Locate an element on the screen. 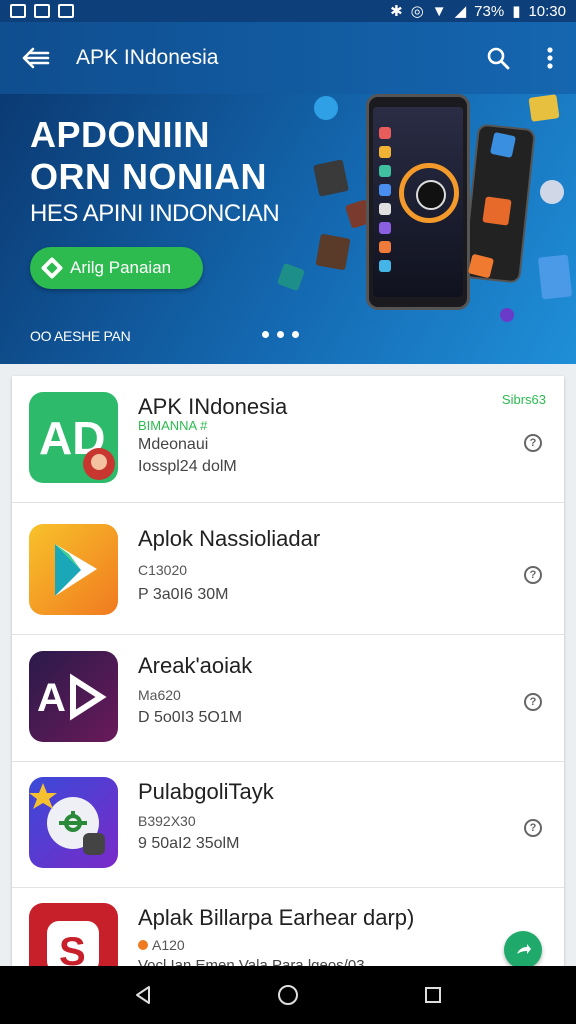 Image resolution: width=576 pixels, height=1024 pixels. status-system: ✱ ◎ ▼ ◢ 73% ▮ 10:30 is located at coordinates (478, 11).